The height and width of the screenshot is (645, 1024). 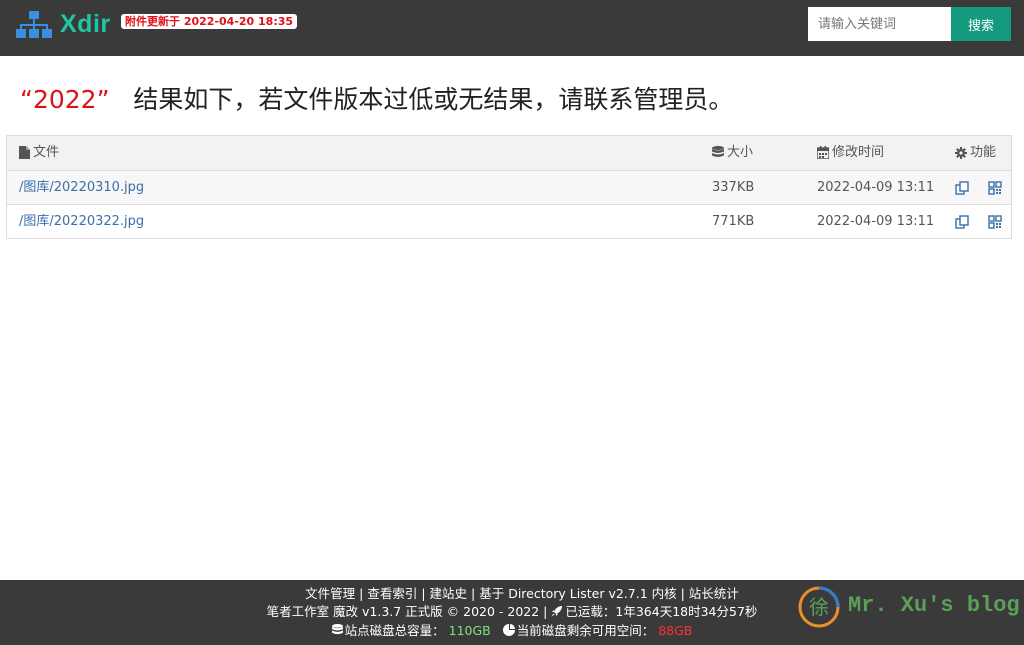 What do you see at coordinates (508, 630) in the screenshot?
I see `pie-chart-icon` at bounding box center [508, 630].